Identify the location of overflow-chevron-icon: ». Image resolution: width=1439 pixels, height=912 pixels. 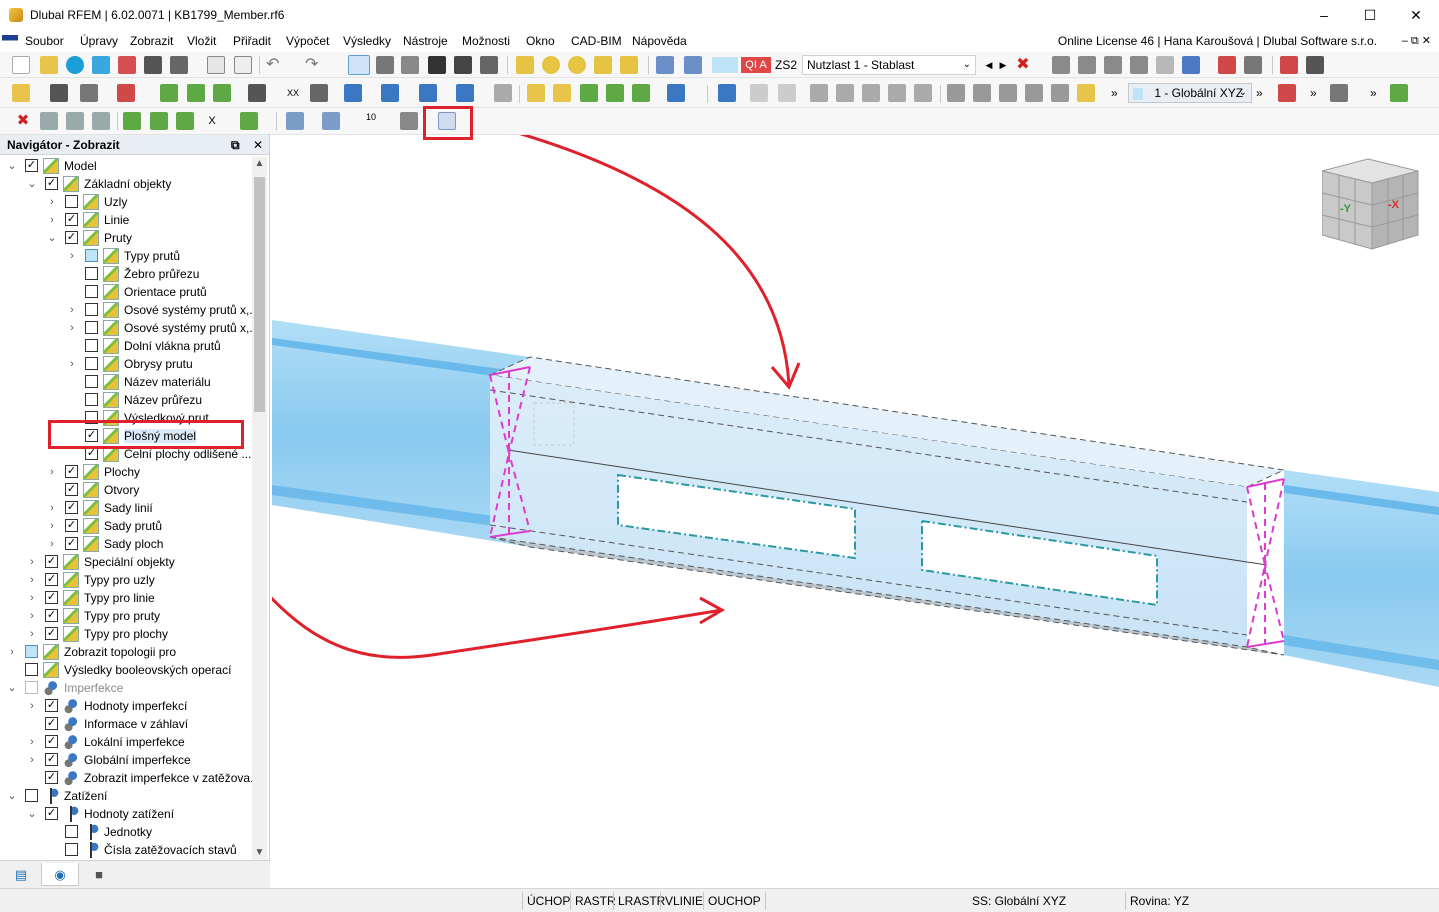
(1313, 93).